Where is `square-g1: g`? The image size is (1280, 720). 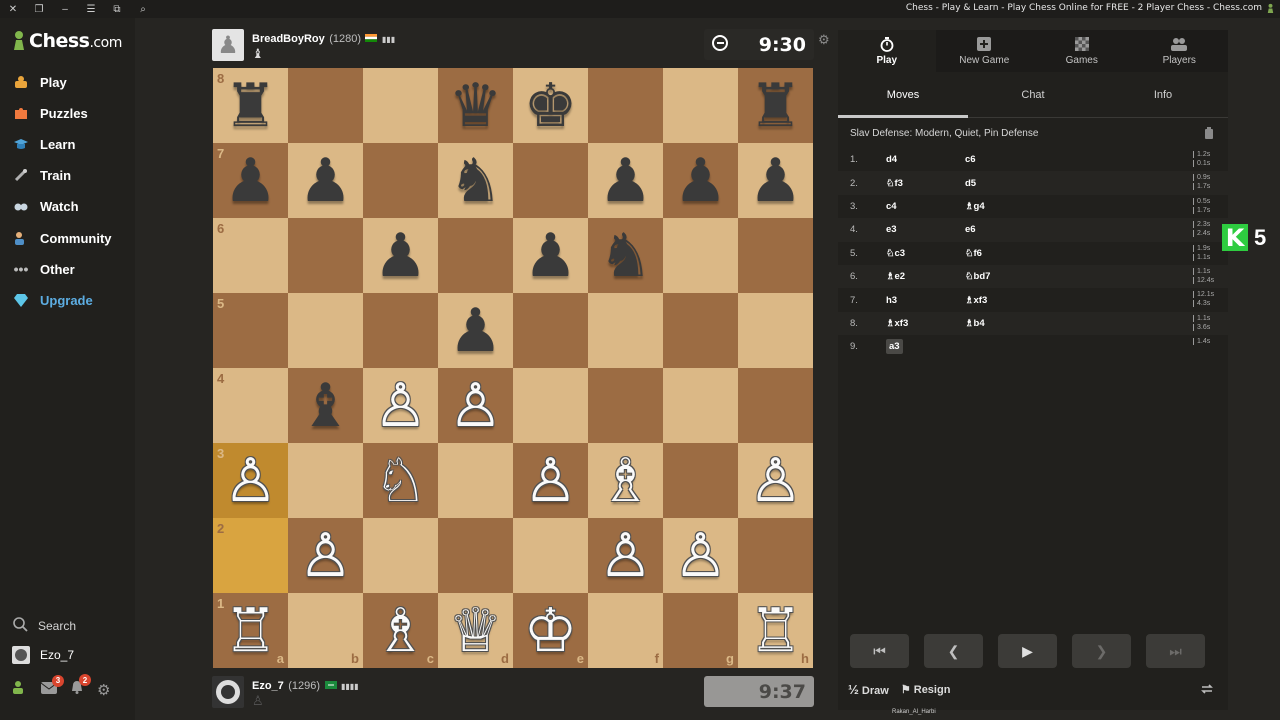 square-g1: g is located at coordinates (700, 630).